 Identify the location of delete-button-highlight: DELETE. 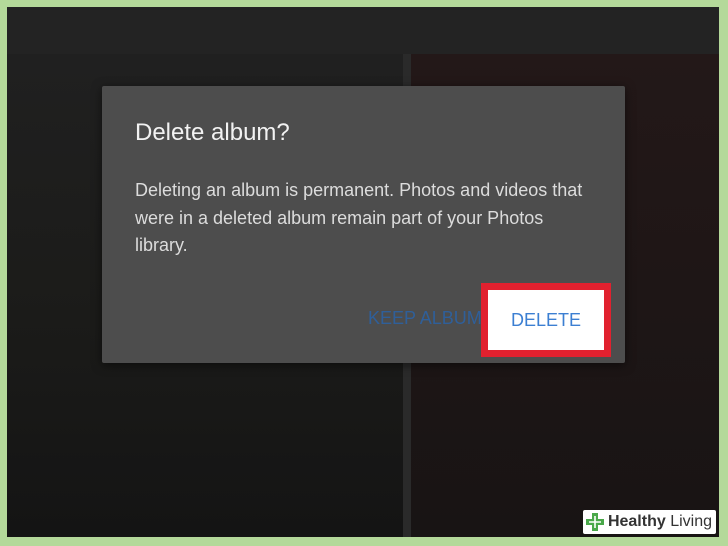
(546, 320).